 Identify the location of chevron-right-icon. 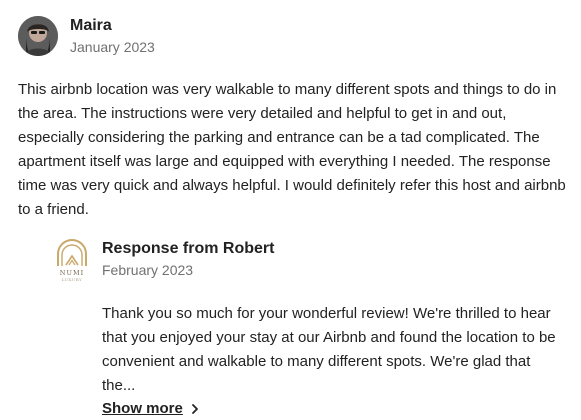
(194, 409).